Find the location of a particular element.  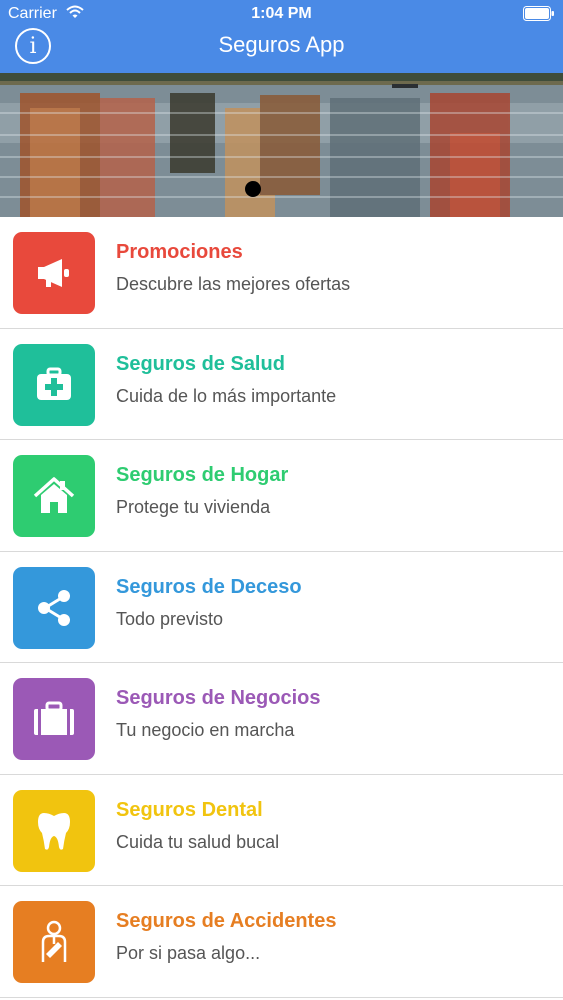

navigation-bar: i Seguros App is located at coordinates (281, 50).